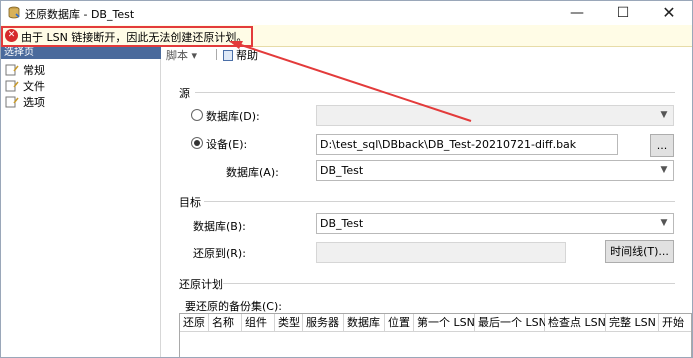 This screenshot has width=693, height=358. Describe the element at coordinates (219, 253) in the screenshot. I see `restore-to-label: 还原到(R):` at that location.